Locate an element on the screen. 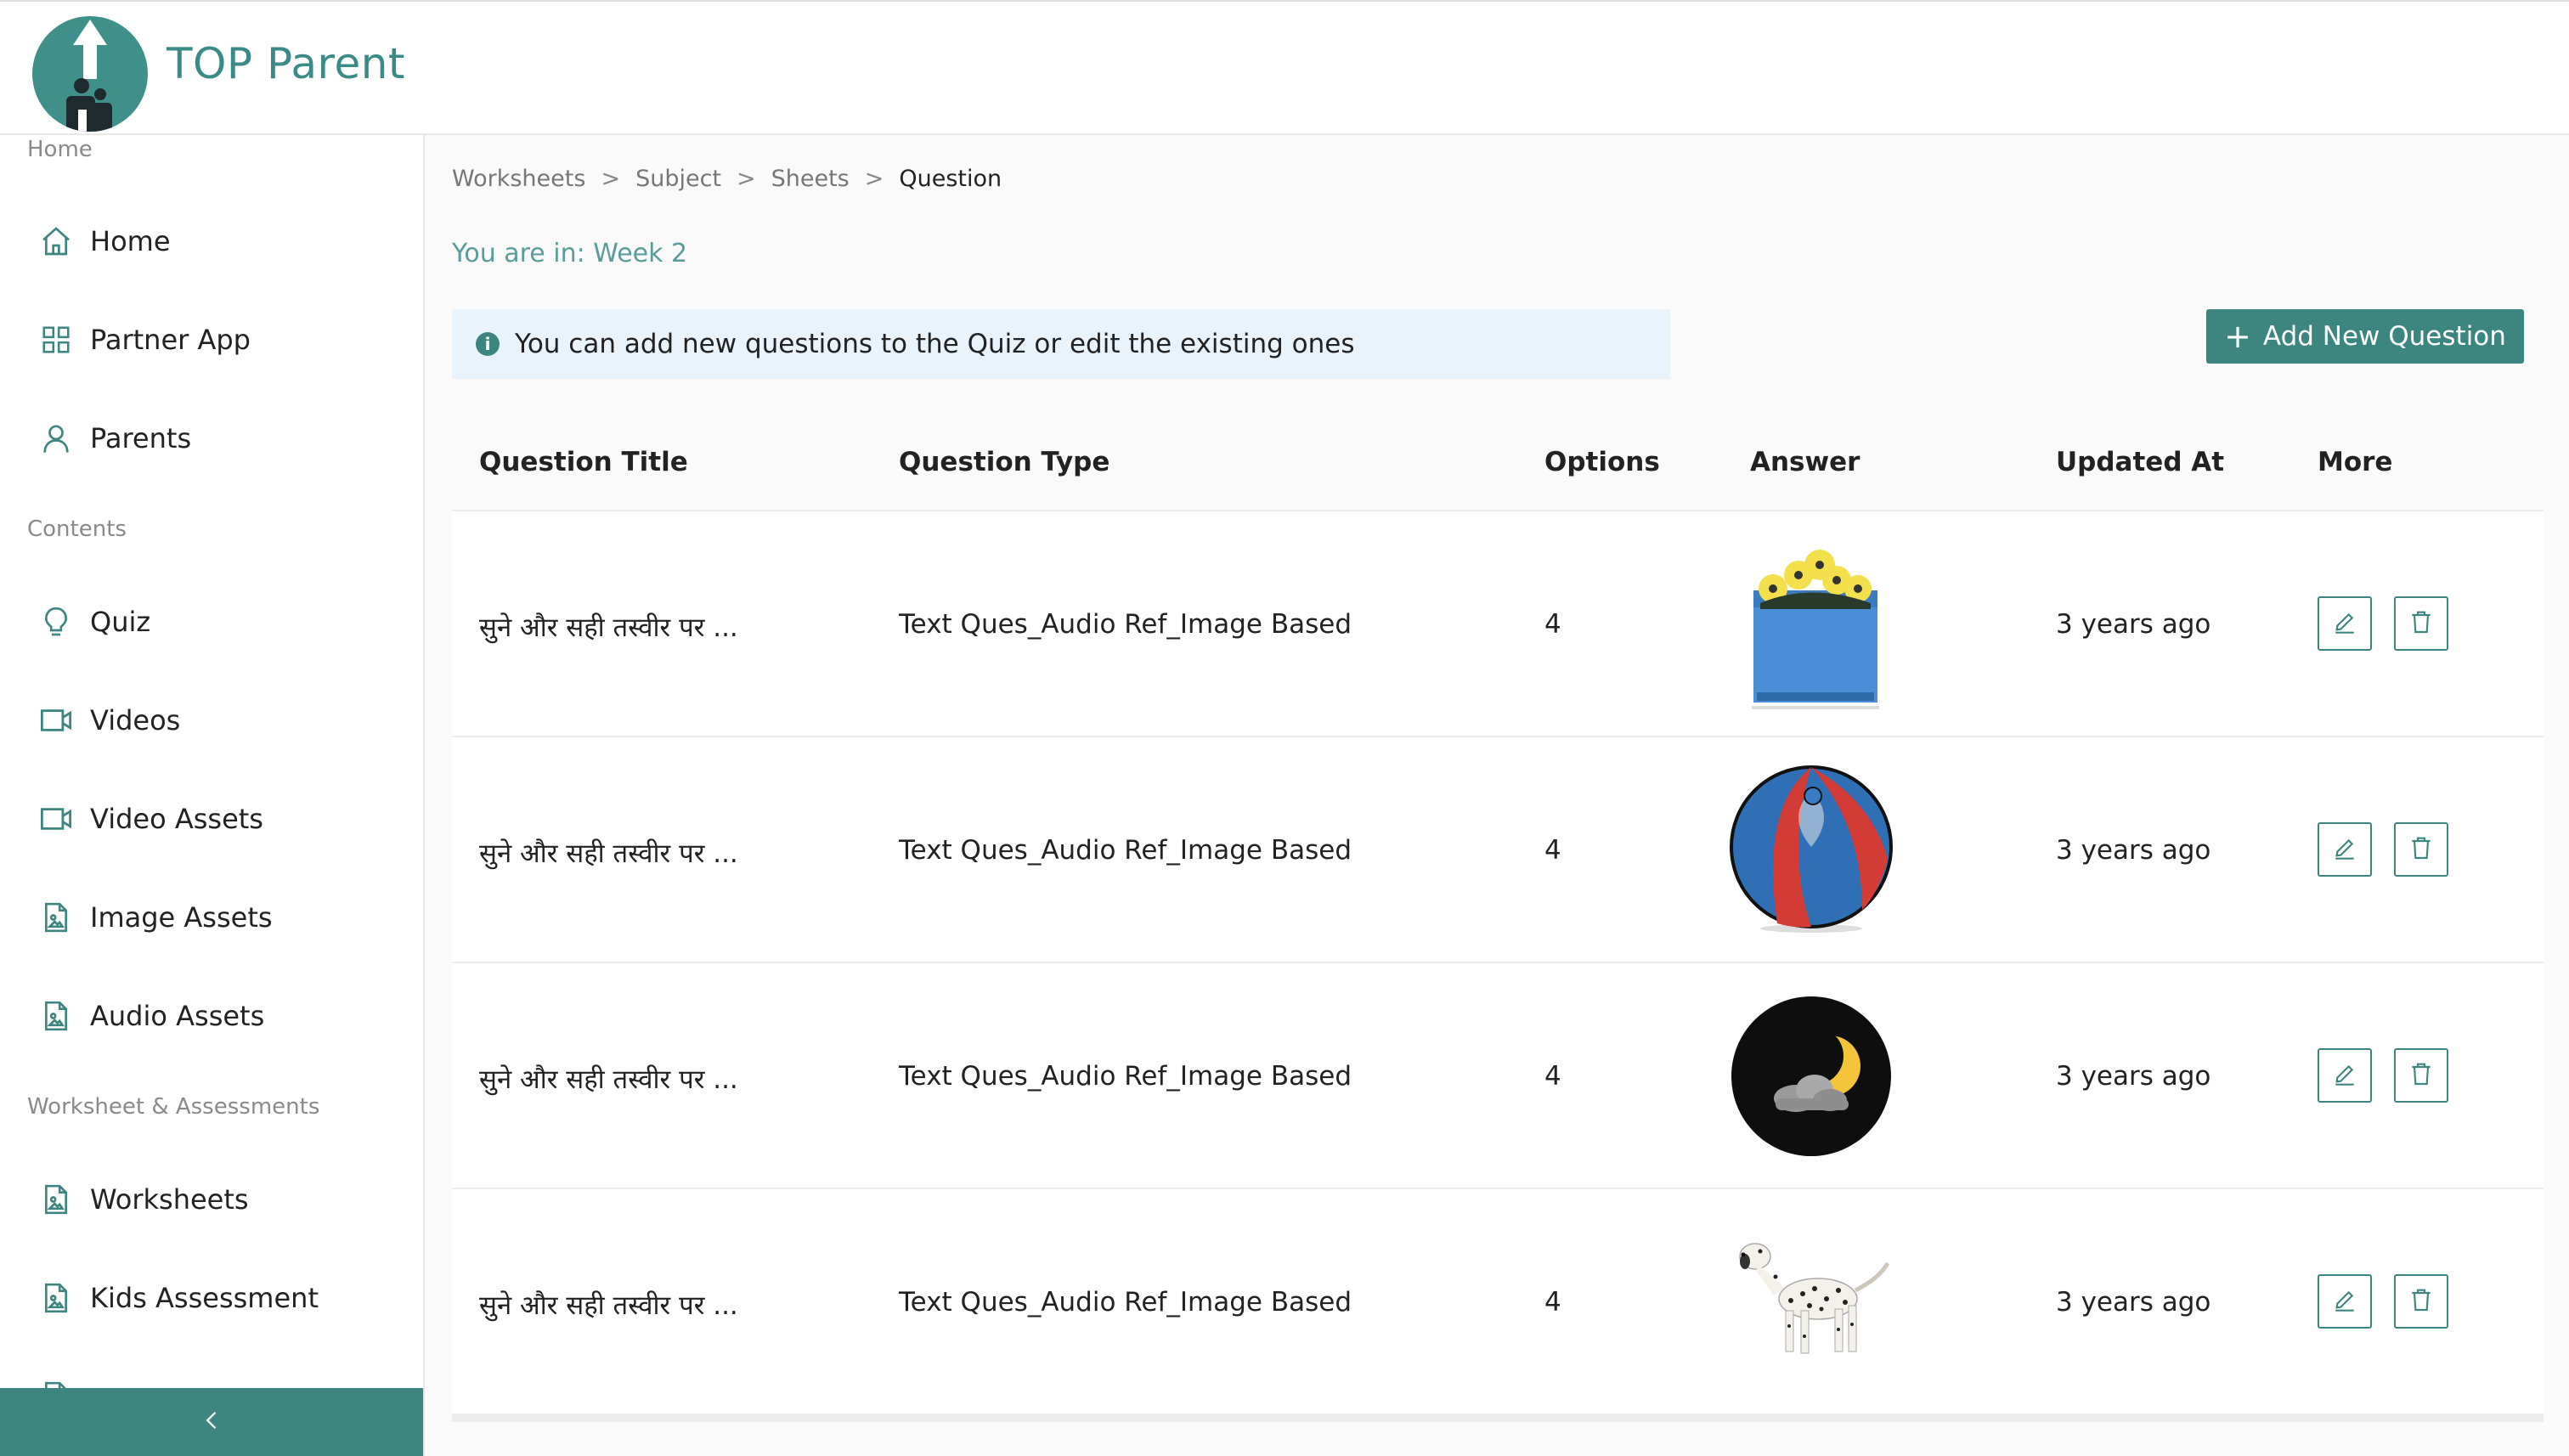 This screenshot has width=2569, height=1456. sidebar-item-audio-assets: Audio Assets is located at coordinates (213, 1016).